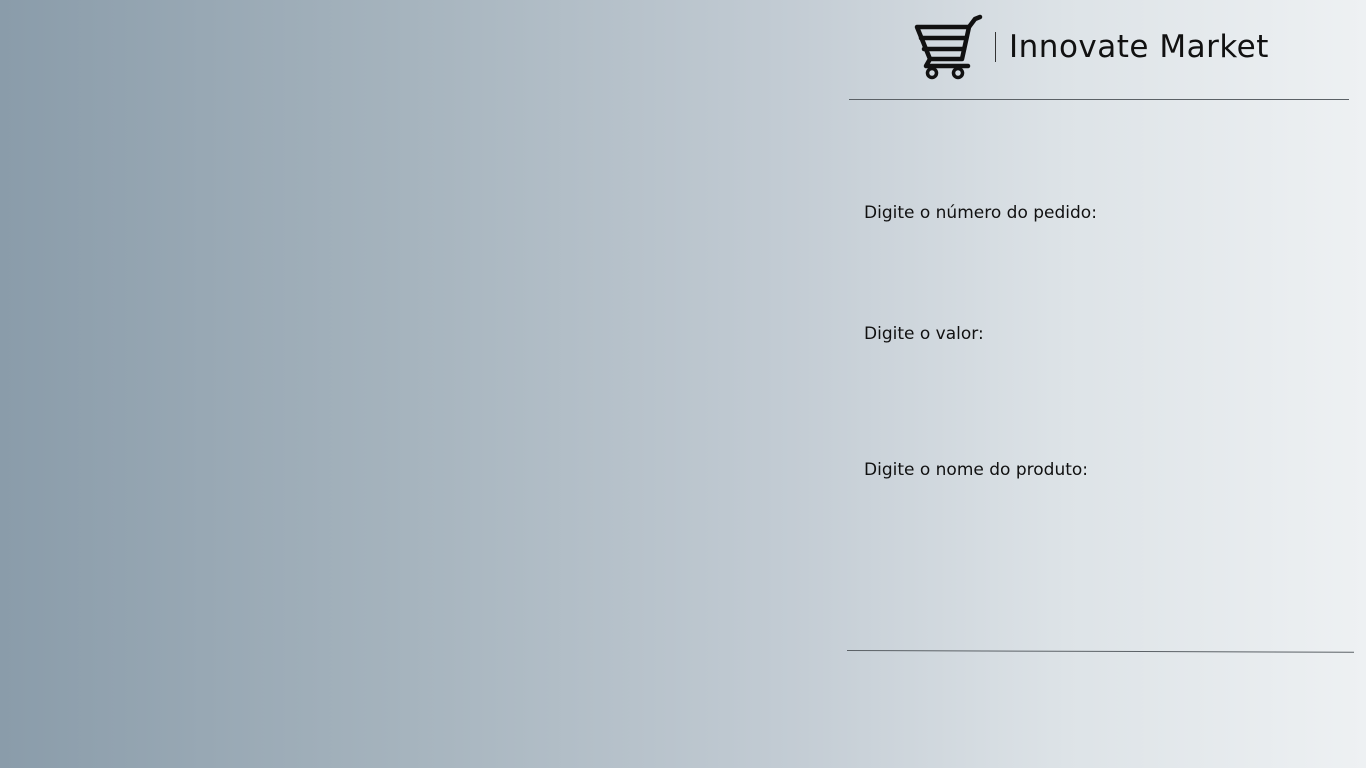  What do you see at coordinates (1100, 651) in the screenshot?
I see `bottom-divider` at bounding box center [1100, 651].